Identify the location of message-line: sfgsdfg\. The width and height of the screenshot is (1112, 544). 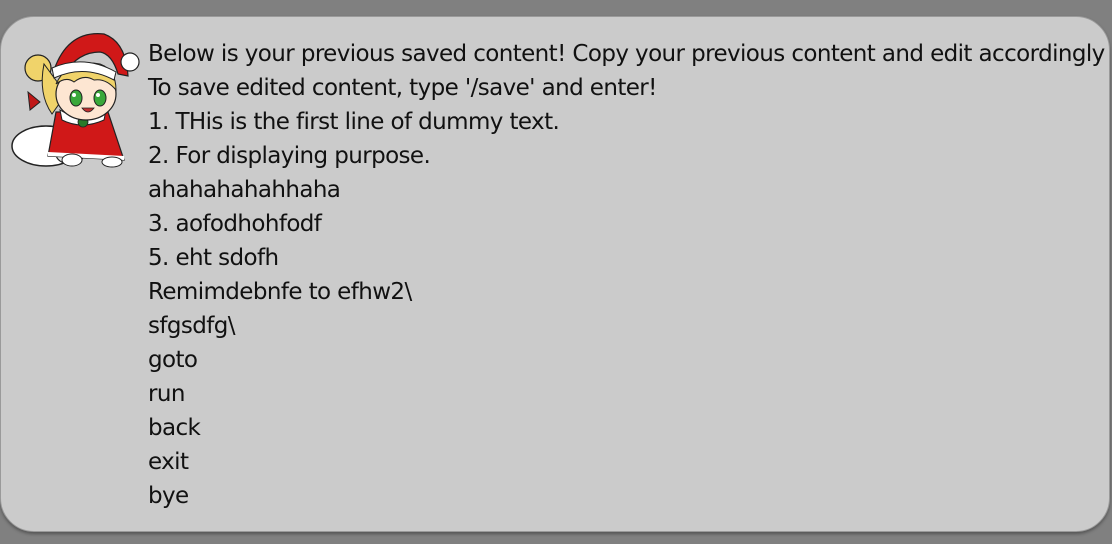
(192, 326).